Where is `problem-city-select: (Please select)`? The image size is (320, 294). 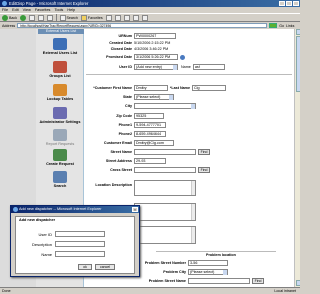
problem-city-select: (Please select) is located at coordinates (208, 272).